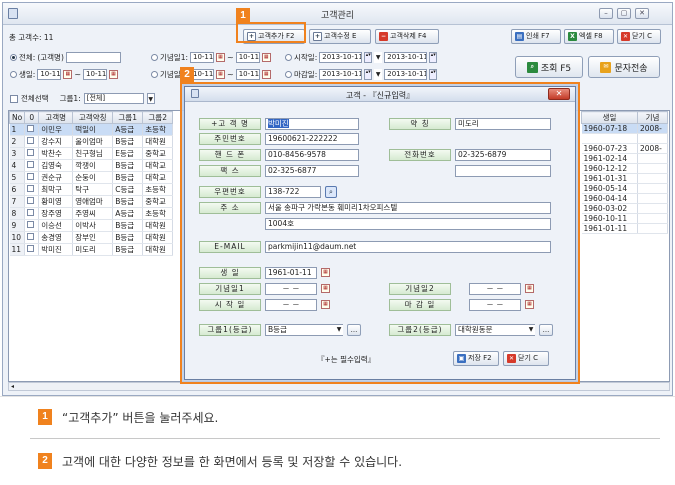  Describe the element at coordinates (154, 57) in the screenshot. I see `anniv1-radio` at that location.